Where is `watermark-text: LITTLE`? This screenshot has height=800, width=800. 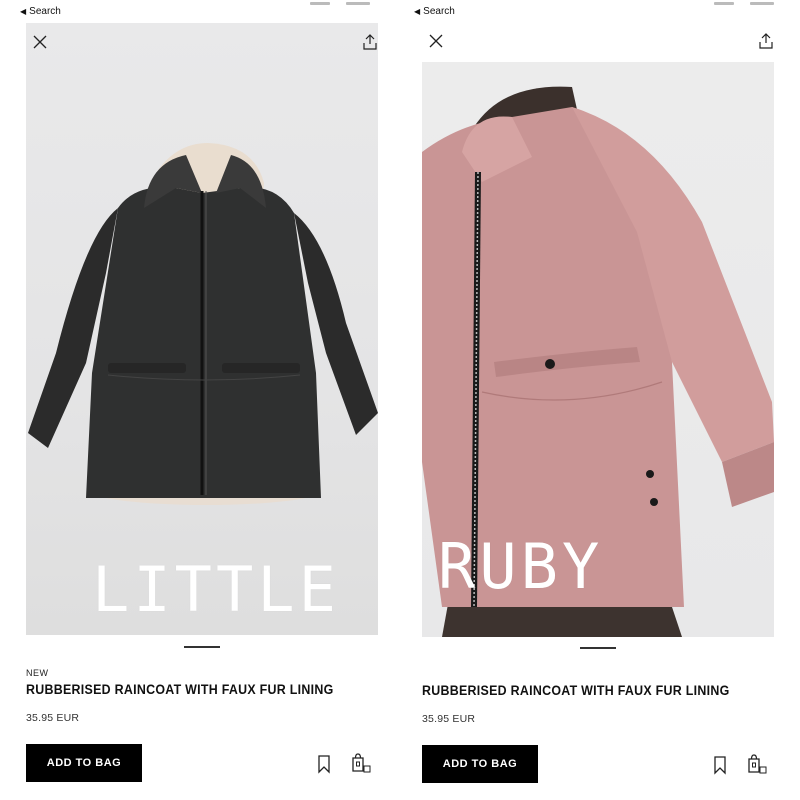 watermark-text: LITTLE is located at coordinates (216, 589).